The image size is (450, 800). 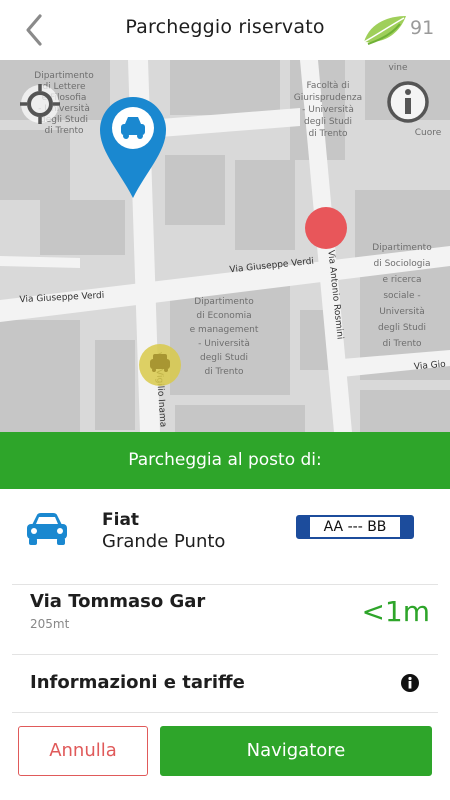 What do you see at coordinates (225, 30) in the screenshot?
I see `top-bar: Parcheggio riservato 91` at bounding box center [225, 30].